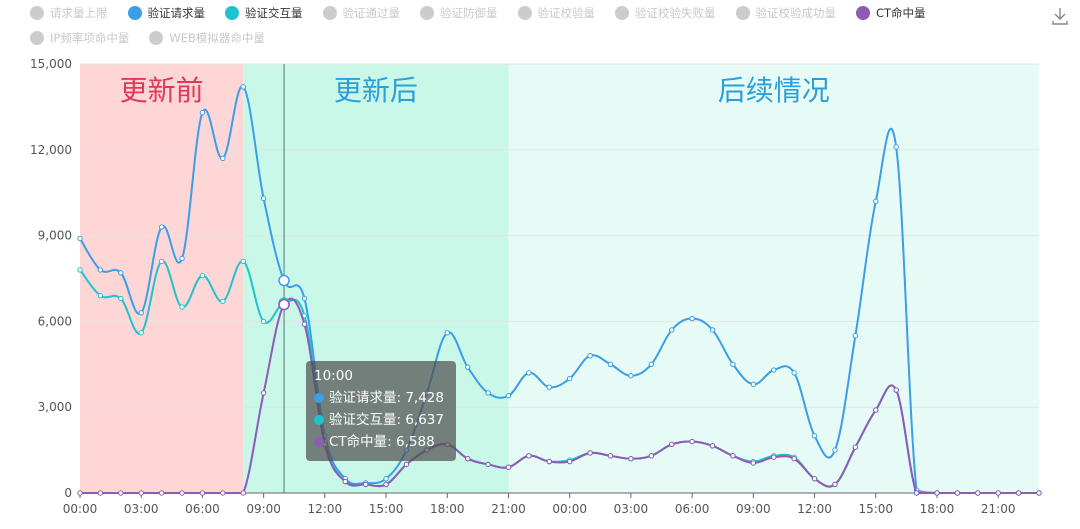  Describe the element at coordinates (55, 407) in the screenshot. I see `y-tick-label: 3,000` at that location.